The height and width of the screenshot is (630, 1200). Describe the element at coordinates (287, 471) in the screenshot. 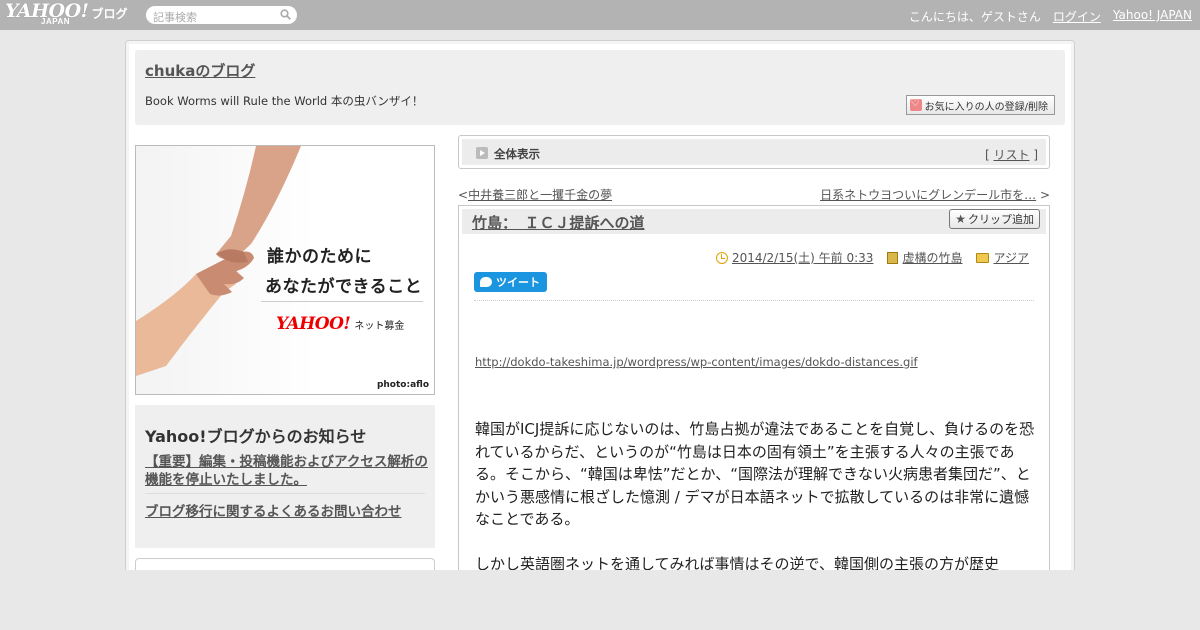

I see `notice-link-important: 【重要】編集・投稿機能およびアクセス解析の機能を停止いたしました。` at that location.